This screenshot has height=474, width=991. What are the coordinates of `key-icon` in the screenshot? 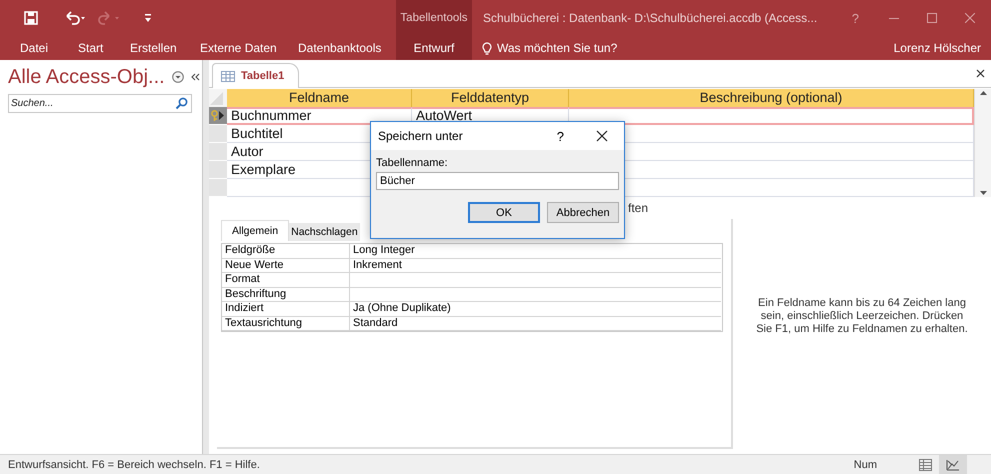 It's located at (214, 116).